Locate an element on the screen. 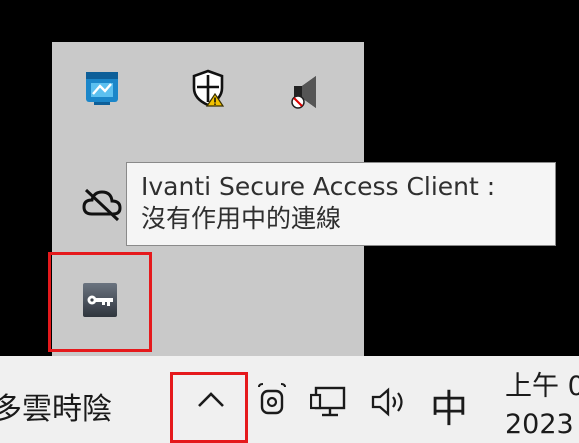  weather-widget-text: 多雲時陰 is located at coordinates (56, 406).